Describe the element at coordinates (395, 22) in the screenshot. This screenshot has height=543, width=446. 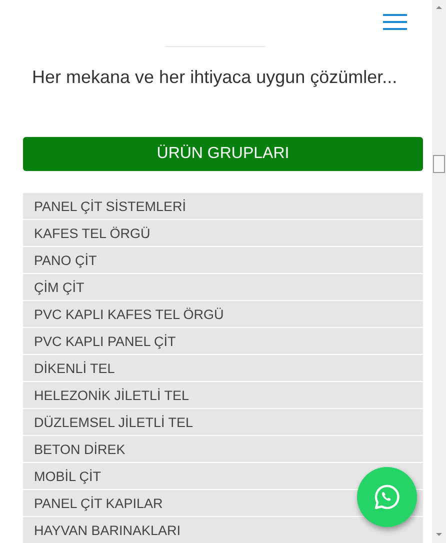
I see `menu-icon` at that location.